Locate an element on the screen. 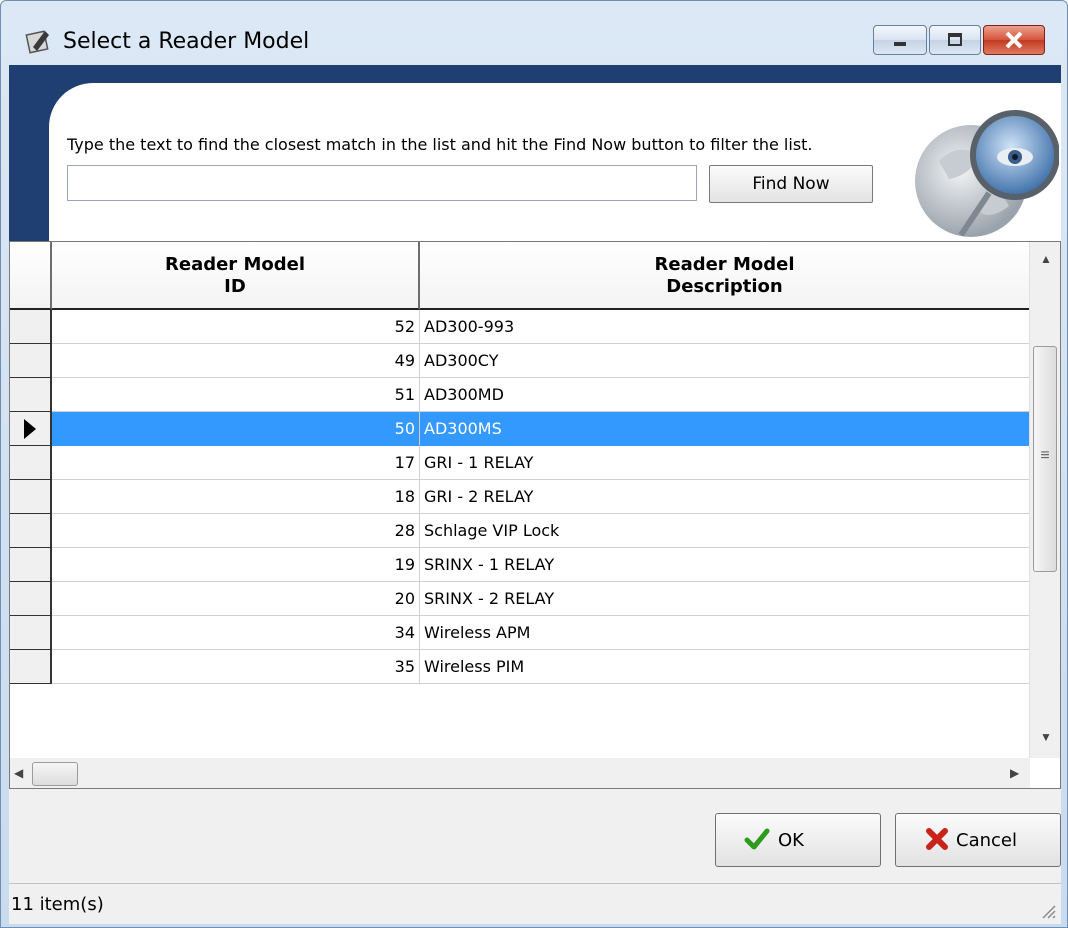 The width and height of the screenshot is (1068, 928). find-now-button: Find Now is located at coordinates (791, 184).